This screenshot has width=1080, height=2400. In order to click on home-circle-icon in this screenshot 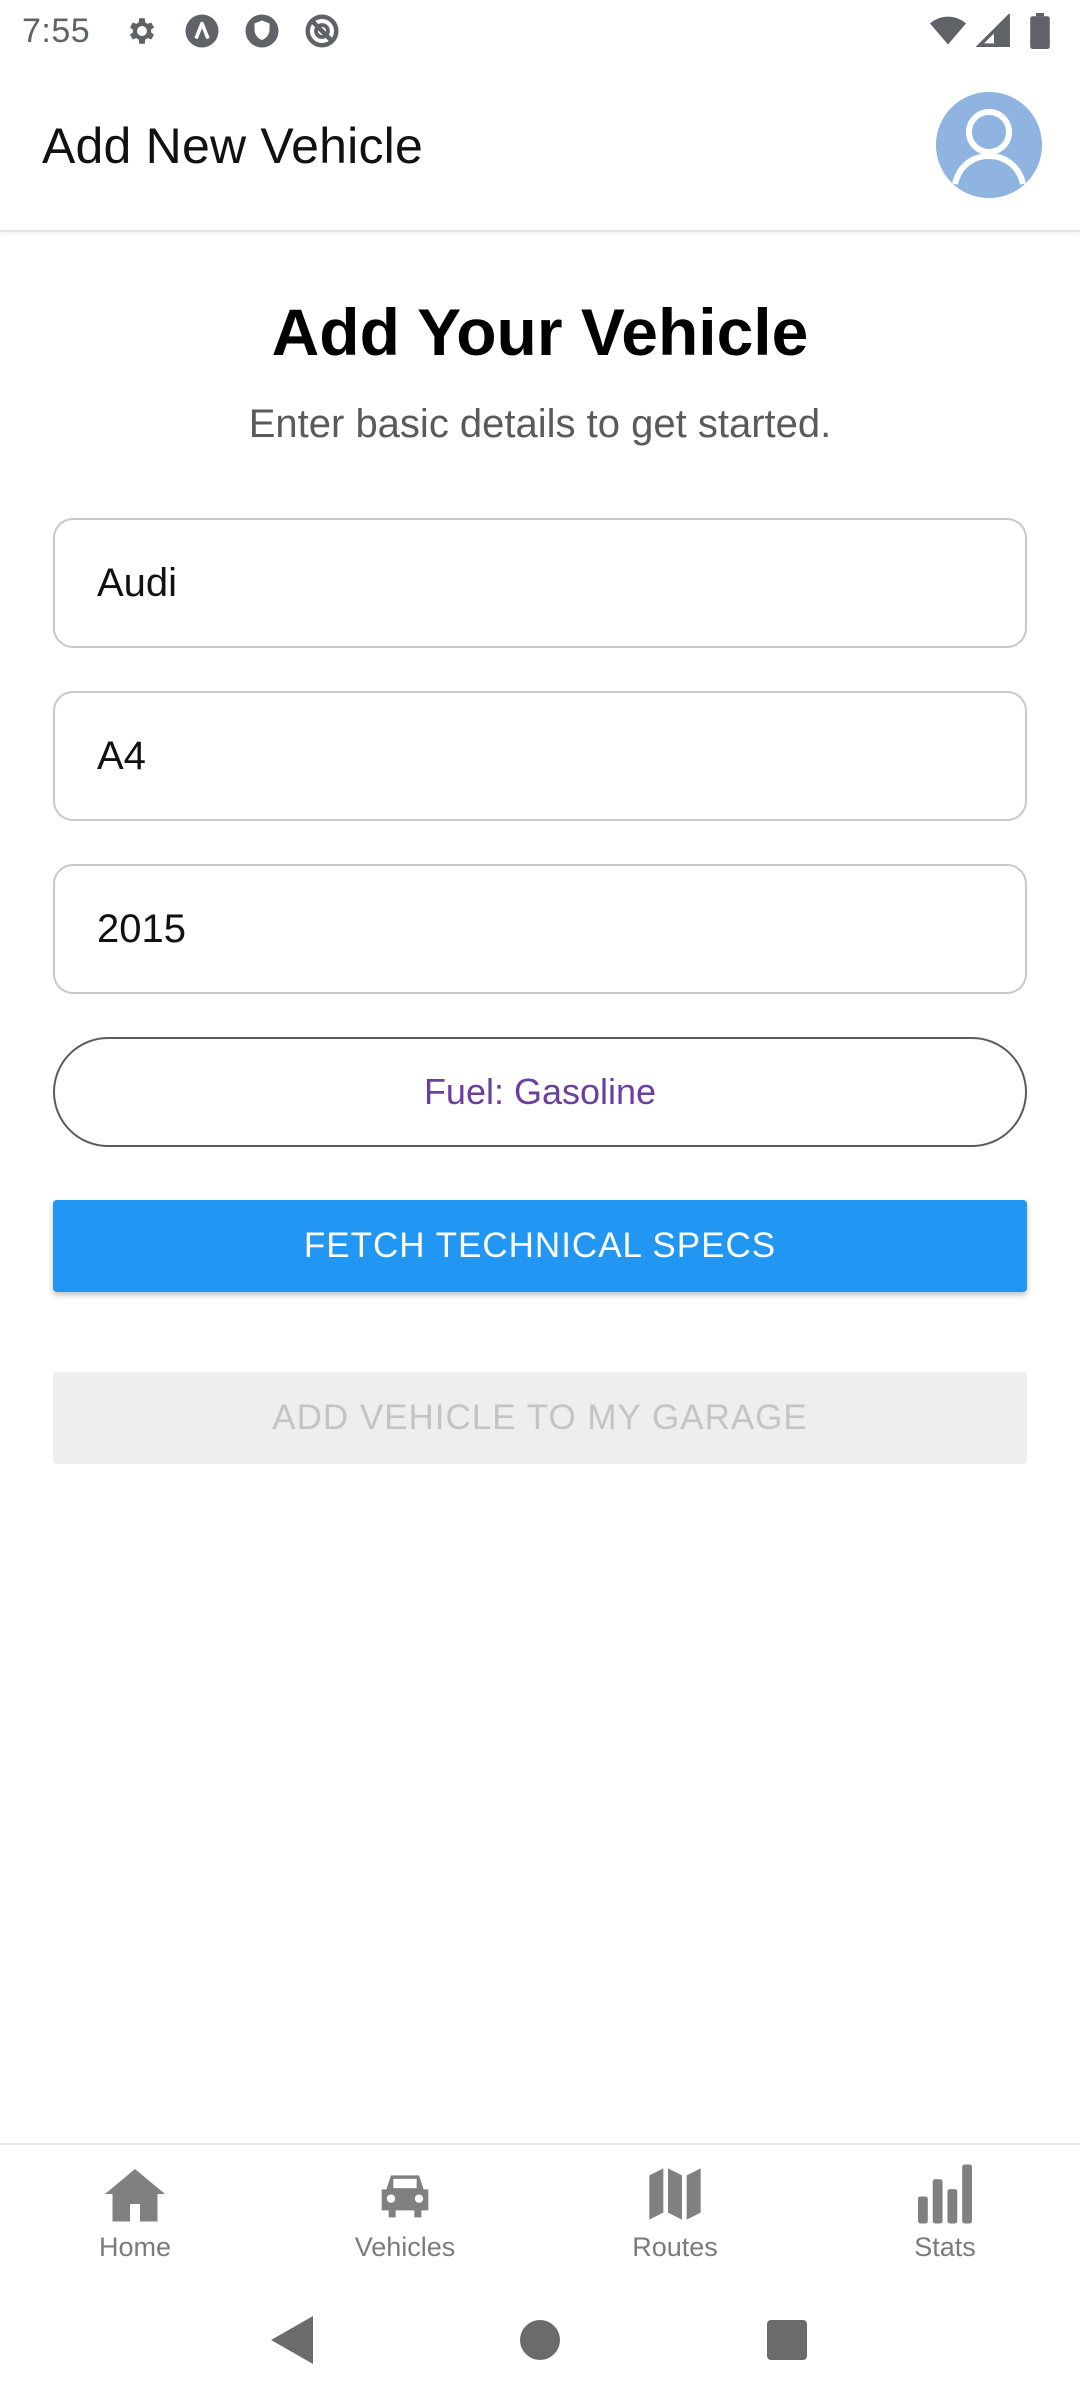, I will do `click(540, 2340)`.